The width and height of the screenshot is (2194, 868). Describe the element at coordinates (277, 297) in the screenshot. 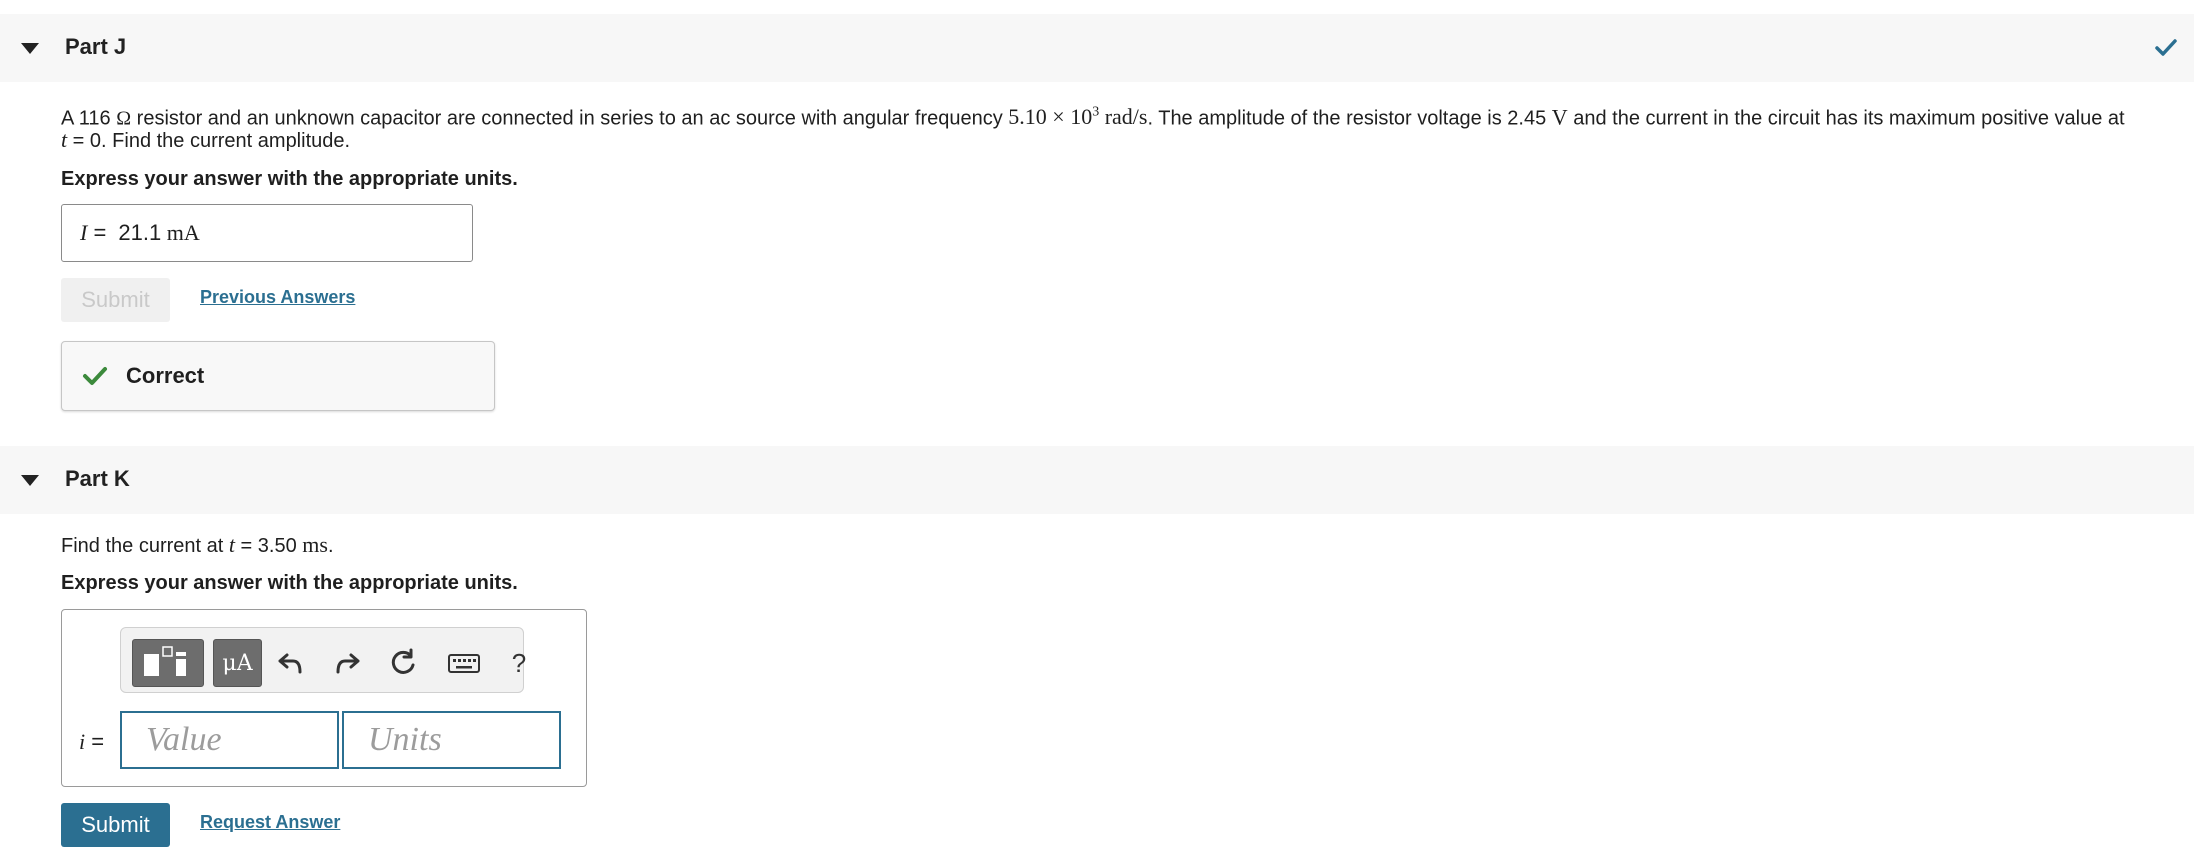

I see `previous-answers-link: Previous Answers` at that location.